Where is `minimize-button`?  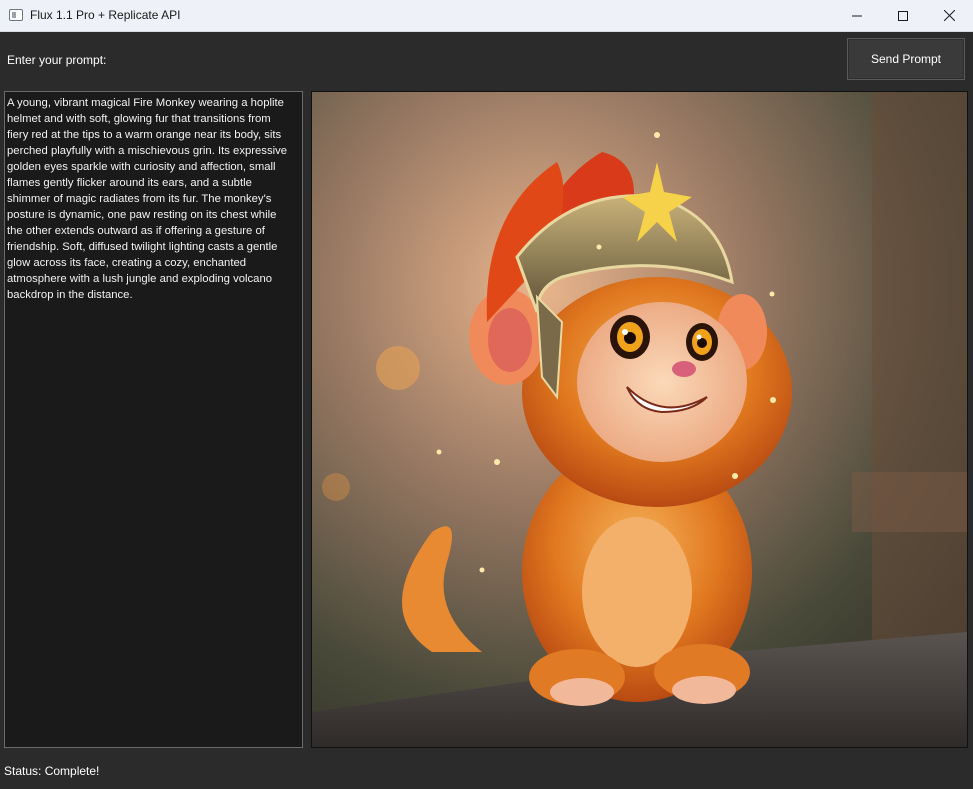 minimize-button is located at coordinates (857, 15).